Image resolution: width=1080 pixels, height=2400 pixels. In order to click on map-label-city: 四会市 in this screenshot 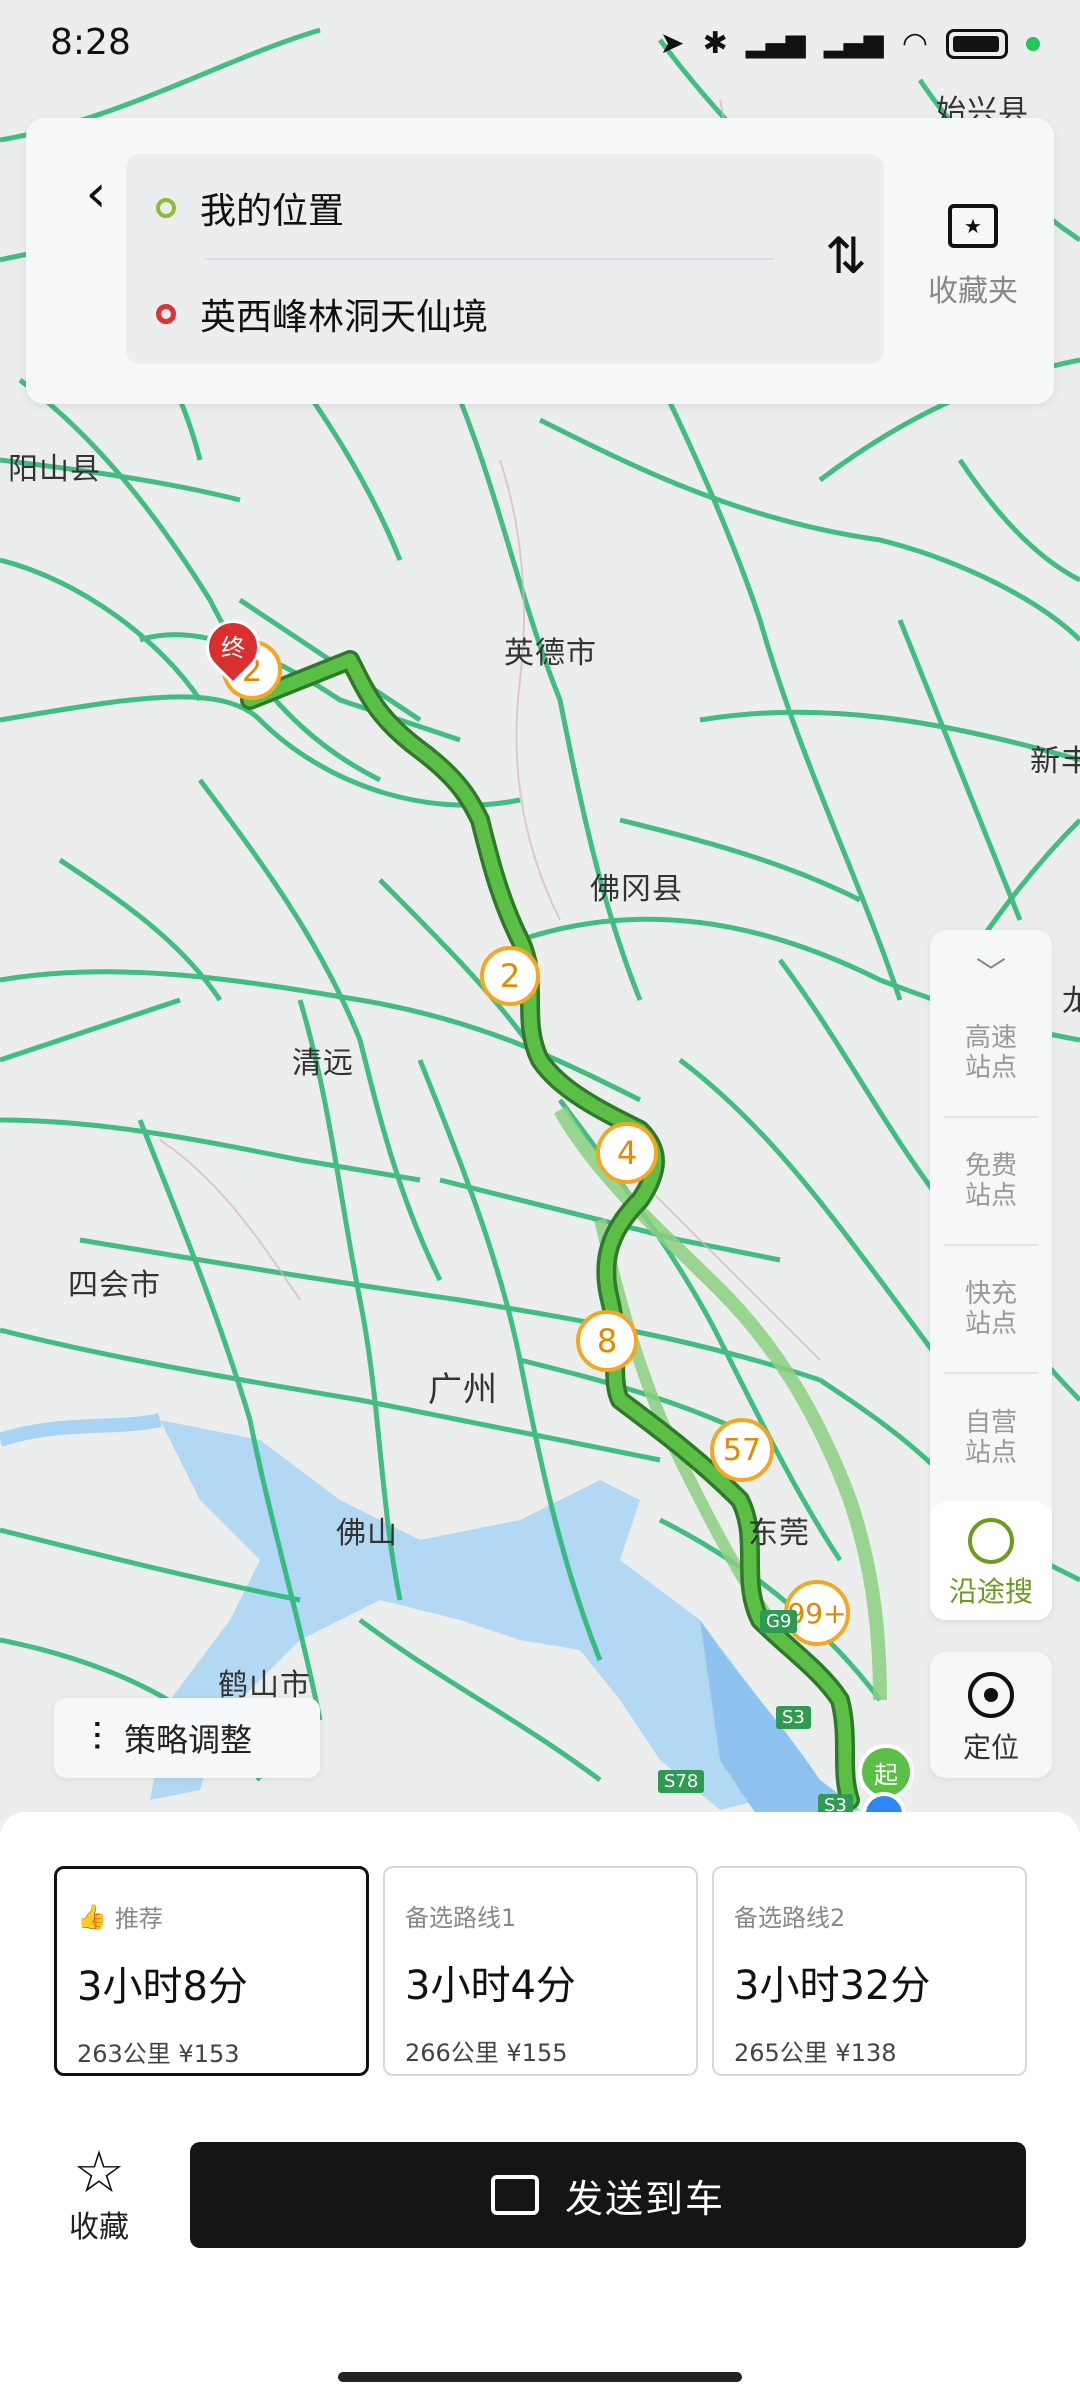, I will do `click(114, 1285)`.